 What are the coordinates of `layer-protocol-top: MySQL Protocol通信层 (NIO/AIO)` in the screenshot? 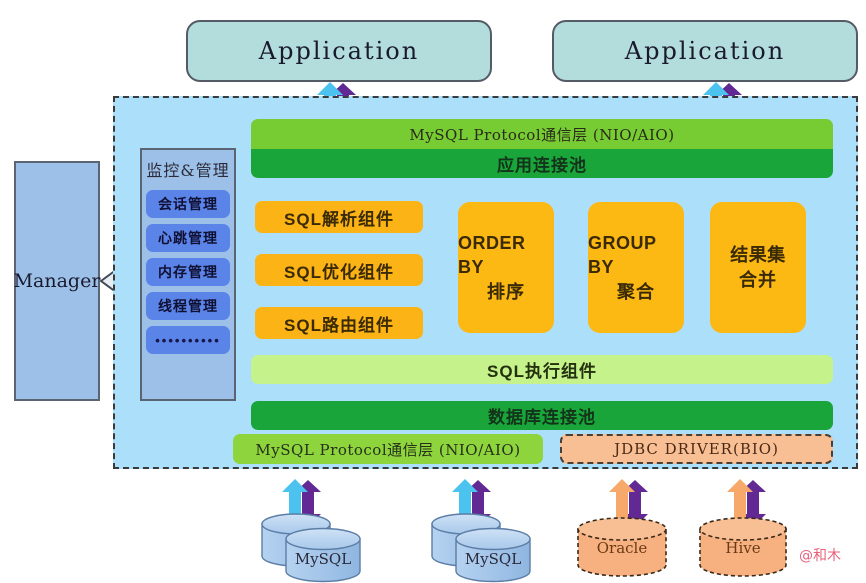 It's located at (542, 134).